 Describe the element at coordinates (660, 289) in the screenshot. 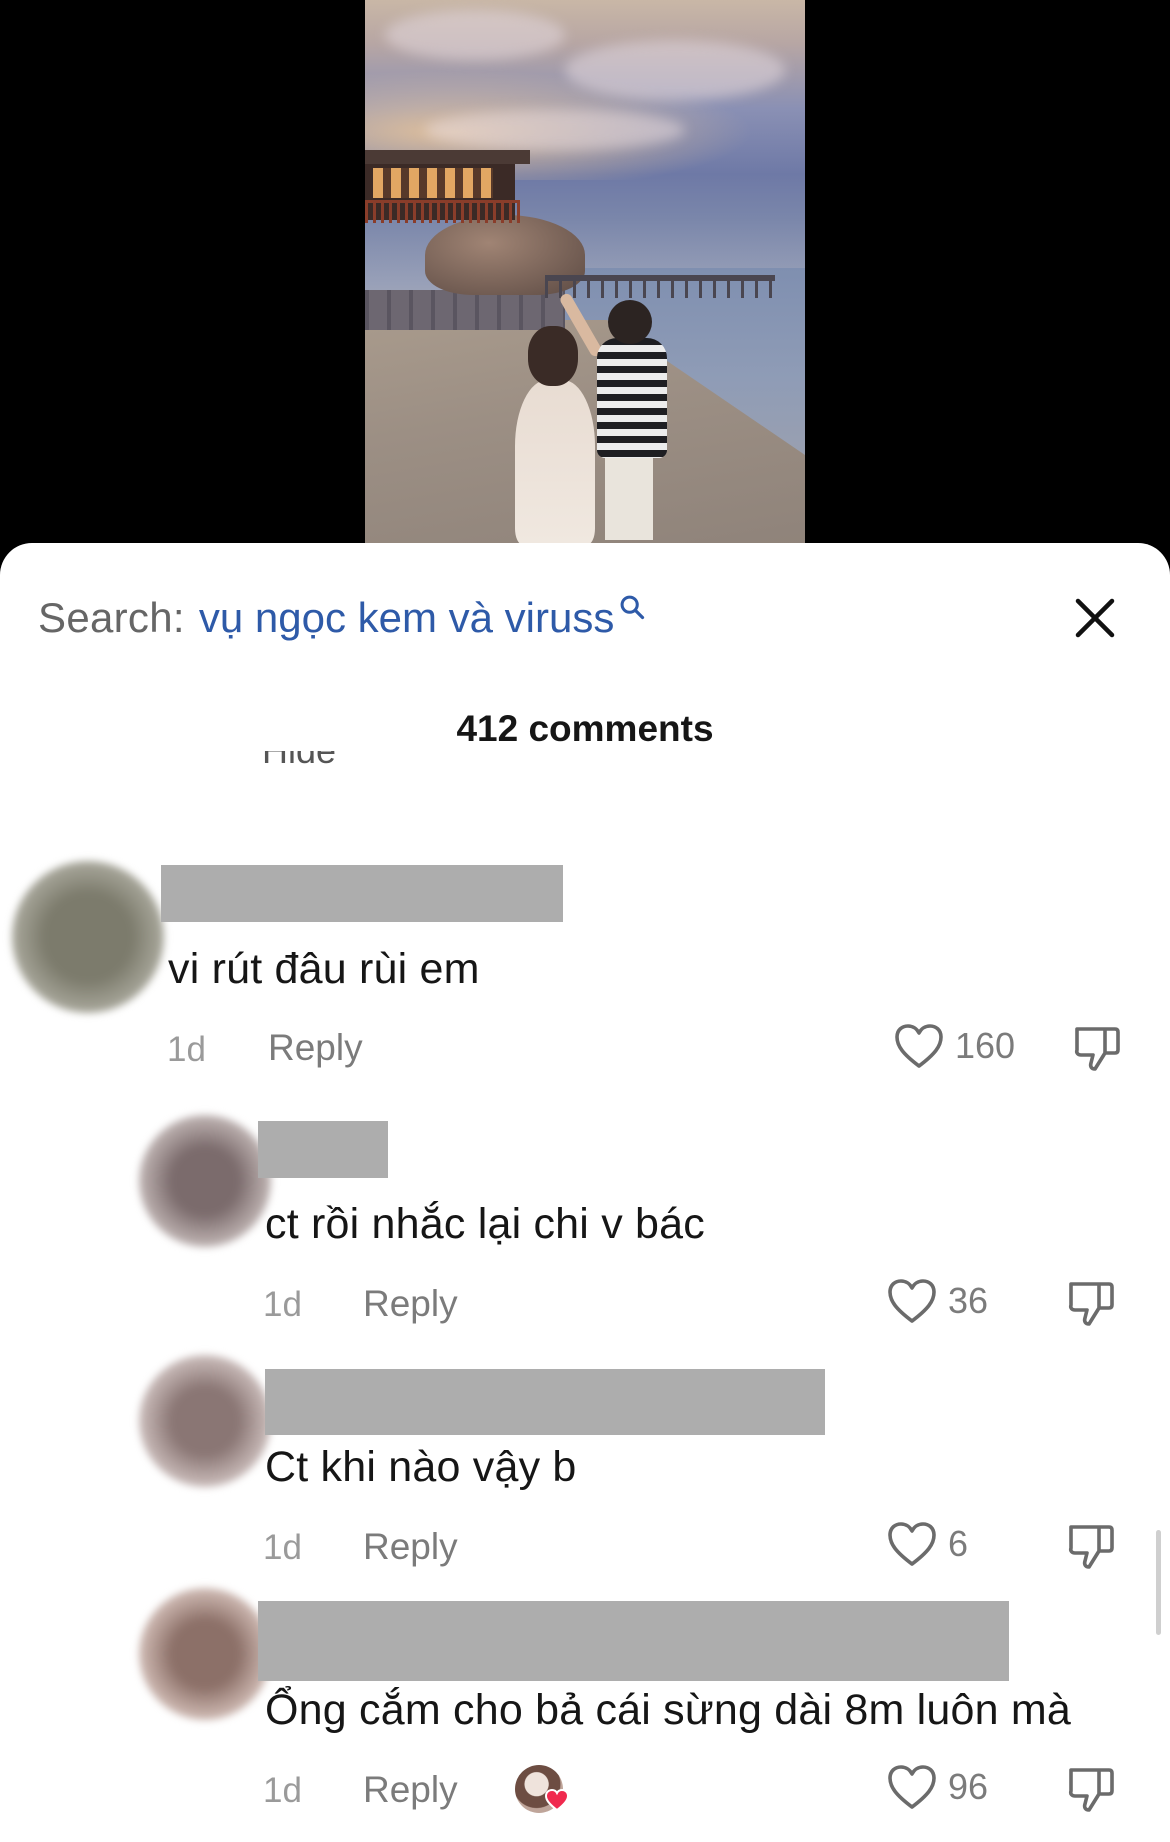

I see `pier-legs` at that location.